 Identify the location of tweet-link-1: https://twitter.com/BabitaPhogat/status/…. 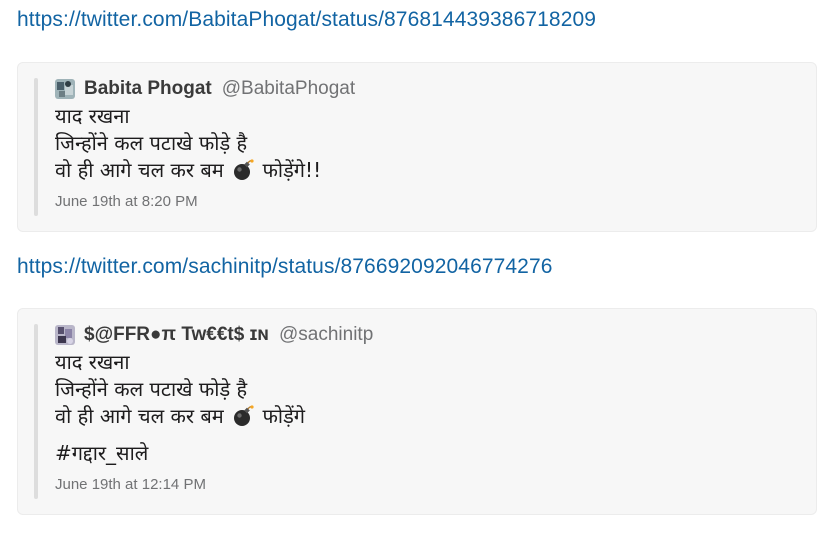
(306, 20).